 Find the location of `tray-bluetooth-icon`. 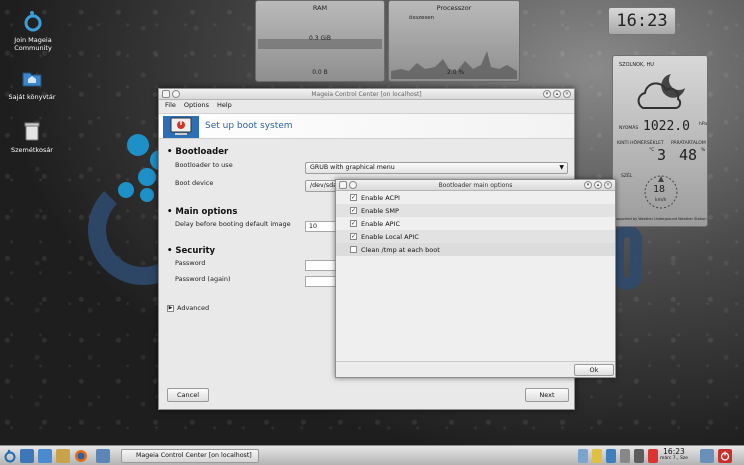

tray-bluetooth-icon is located at coordinates (611, 456).